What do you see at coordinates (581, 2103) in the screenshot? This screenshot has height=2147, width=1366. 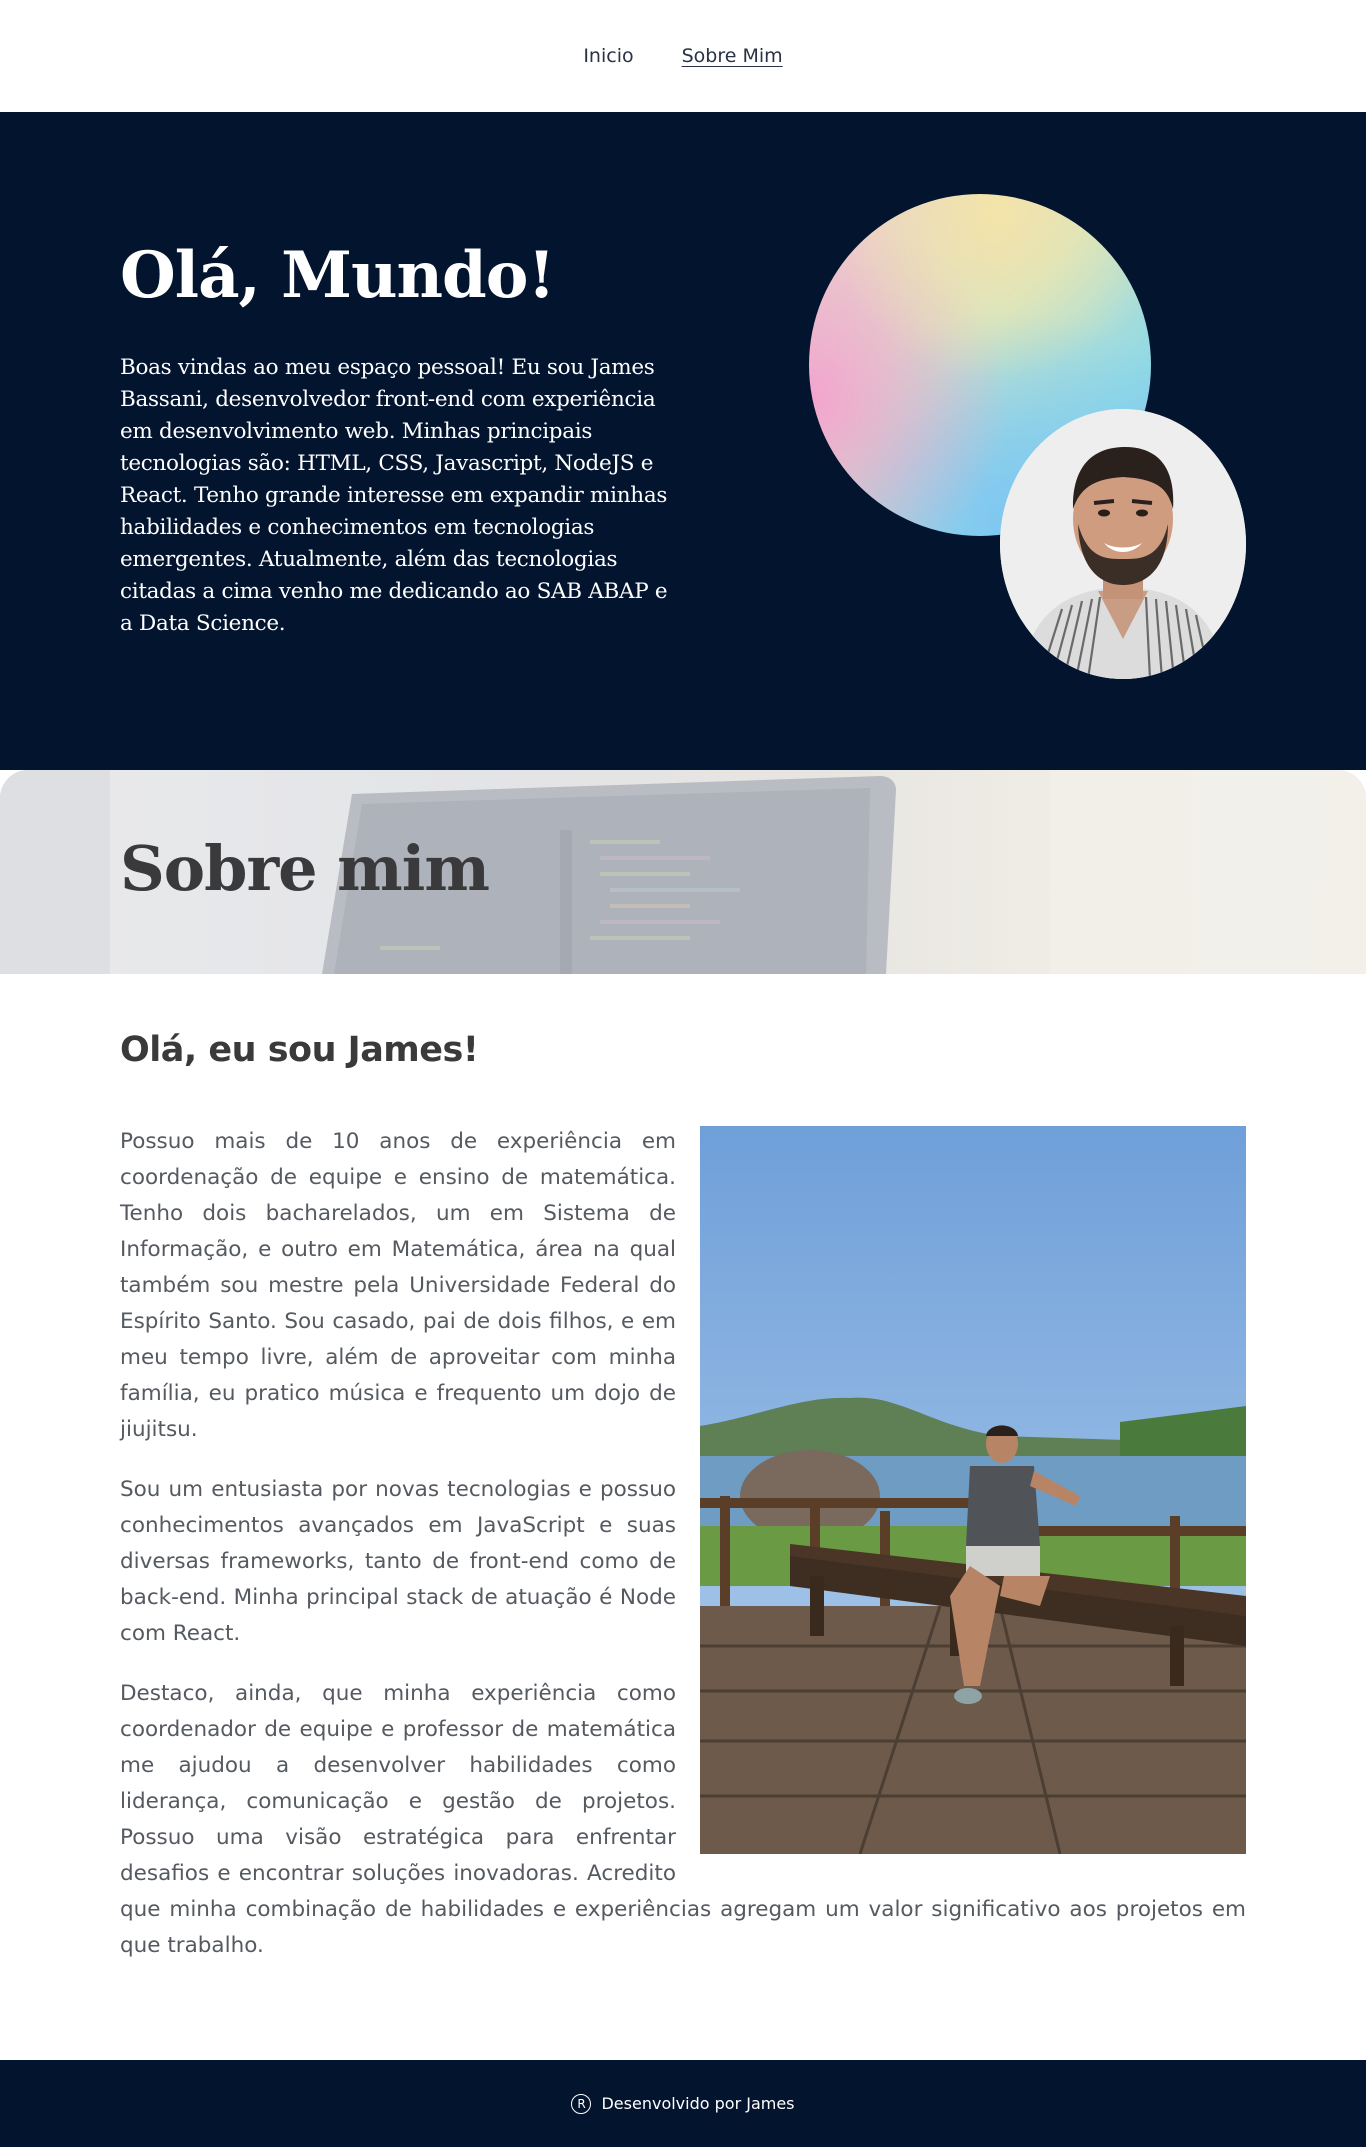 I see `registered-icon: R` at bounding box center [581, 2103].